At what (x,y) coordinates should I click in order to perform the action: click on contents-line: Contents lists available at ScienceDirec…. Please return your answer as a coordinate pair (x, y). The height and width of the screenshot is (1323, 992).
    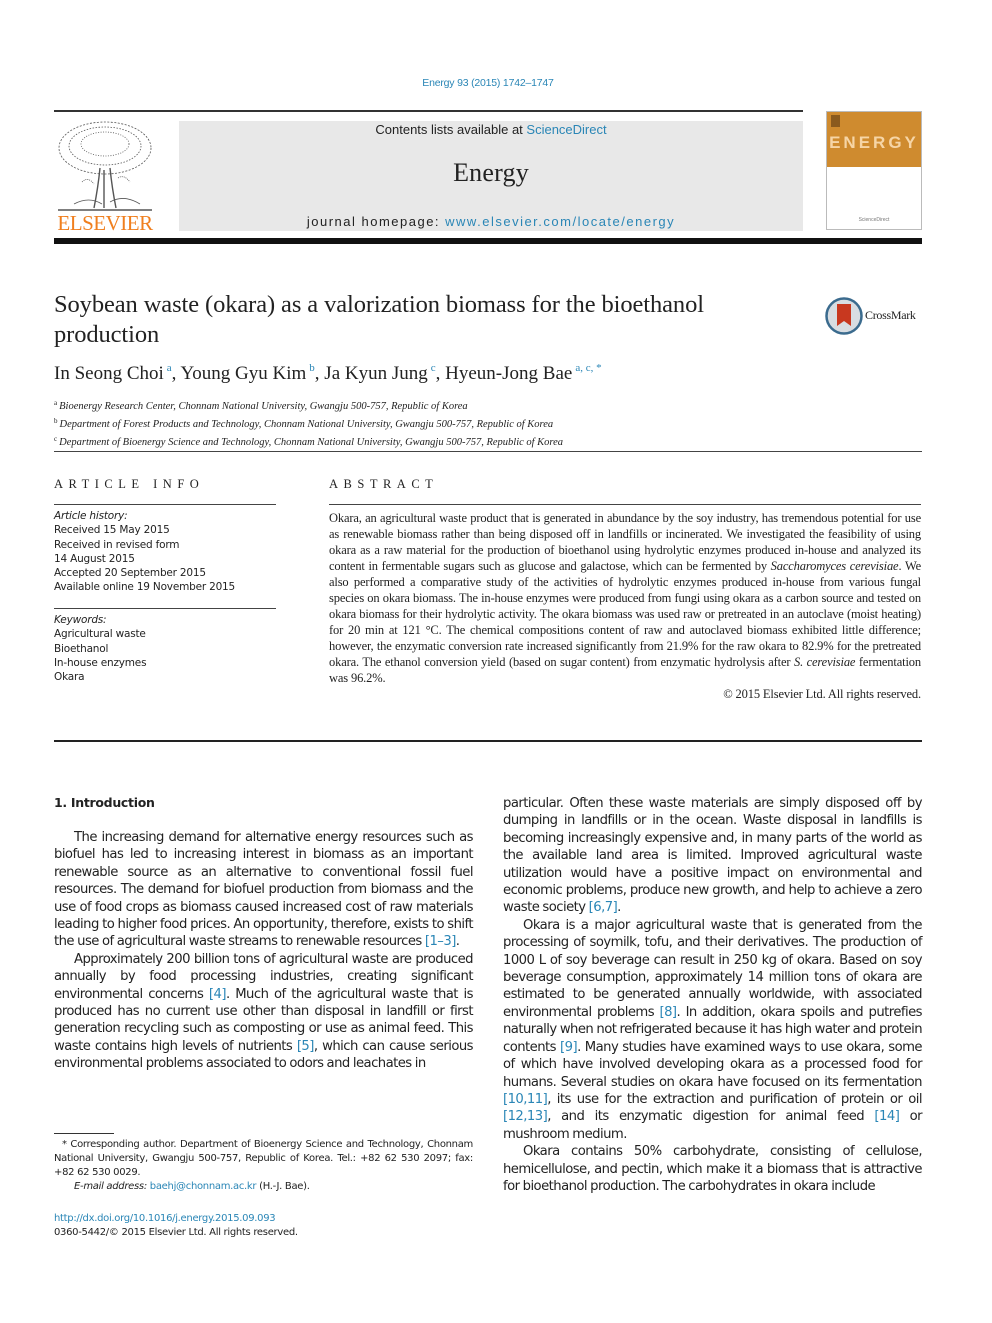
    Looking at the image, I should click on (491, 129).